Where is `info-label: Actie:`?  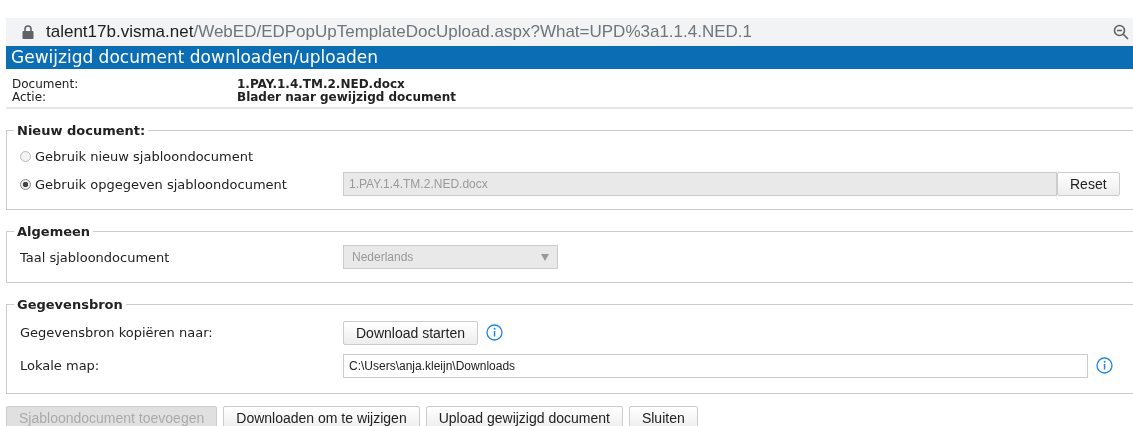
info-label: Actie: is located at coordinates (30, 97).